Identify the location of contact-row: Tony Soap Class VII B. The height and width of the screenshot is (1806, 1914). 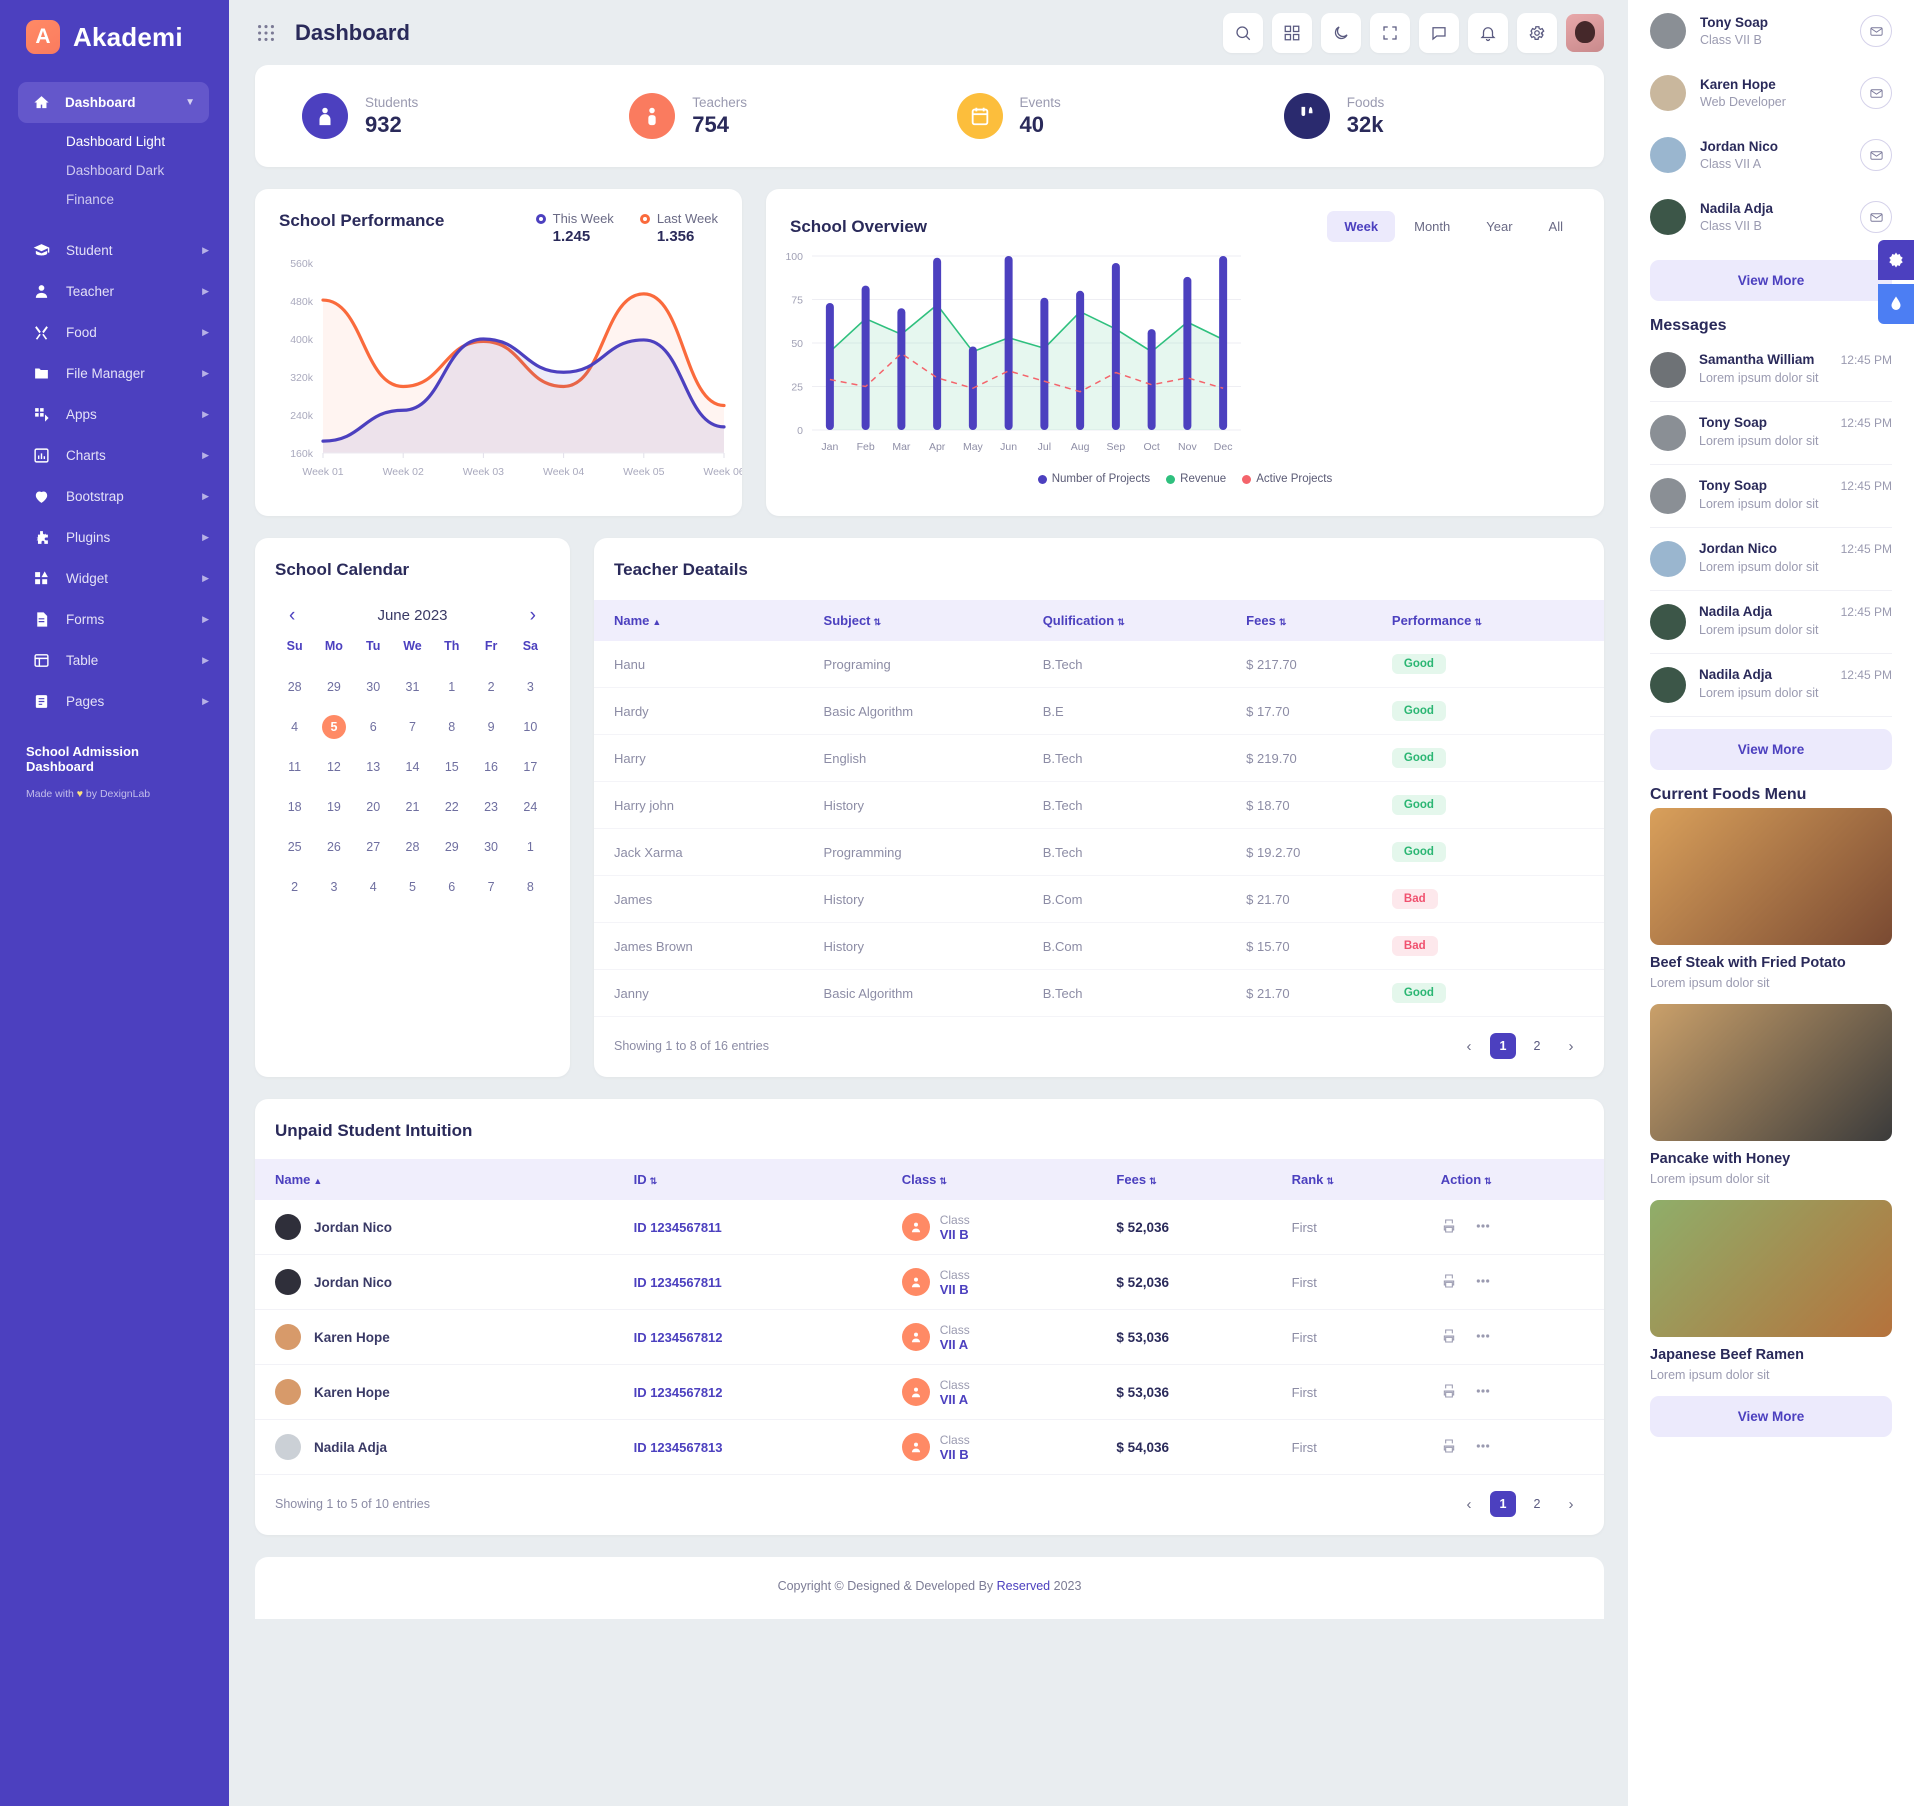
(1771, 31).